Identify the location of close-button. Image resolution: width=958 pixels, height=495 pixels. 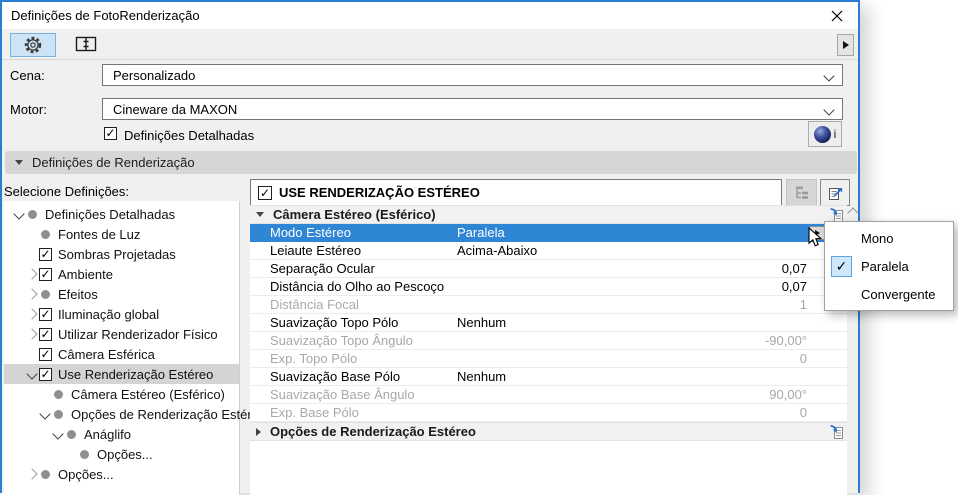
(837, 16).